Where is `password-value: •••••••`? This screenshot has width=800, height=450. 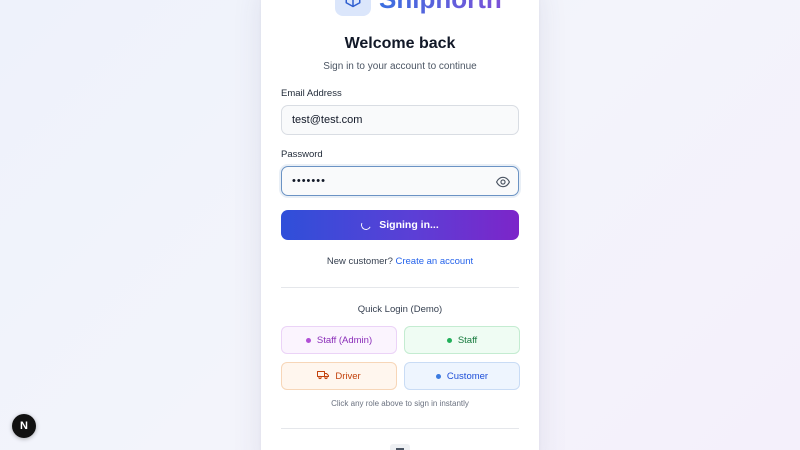
password-value: ••••••• is located at coordinates (309, 181).